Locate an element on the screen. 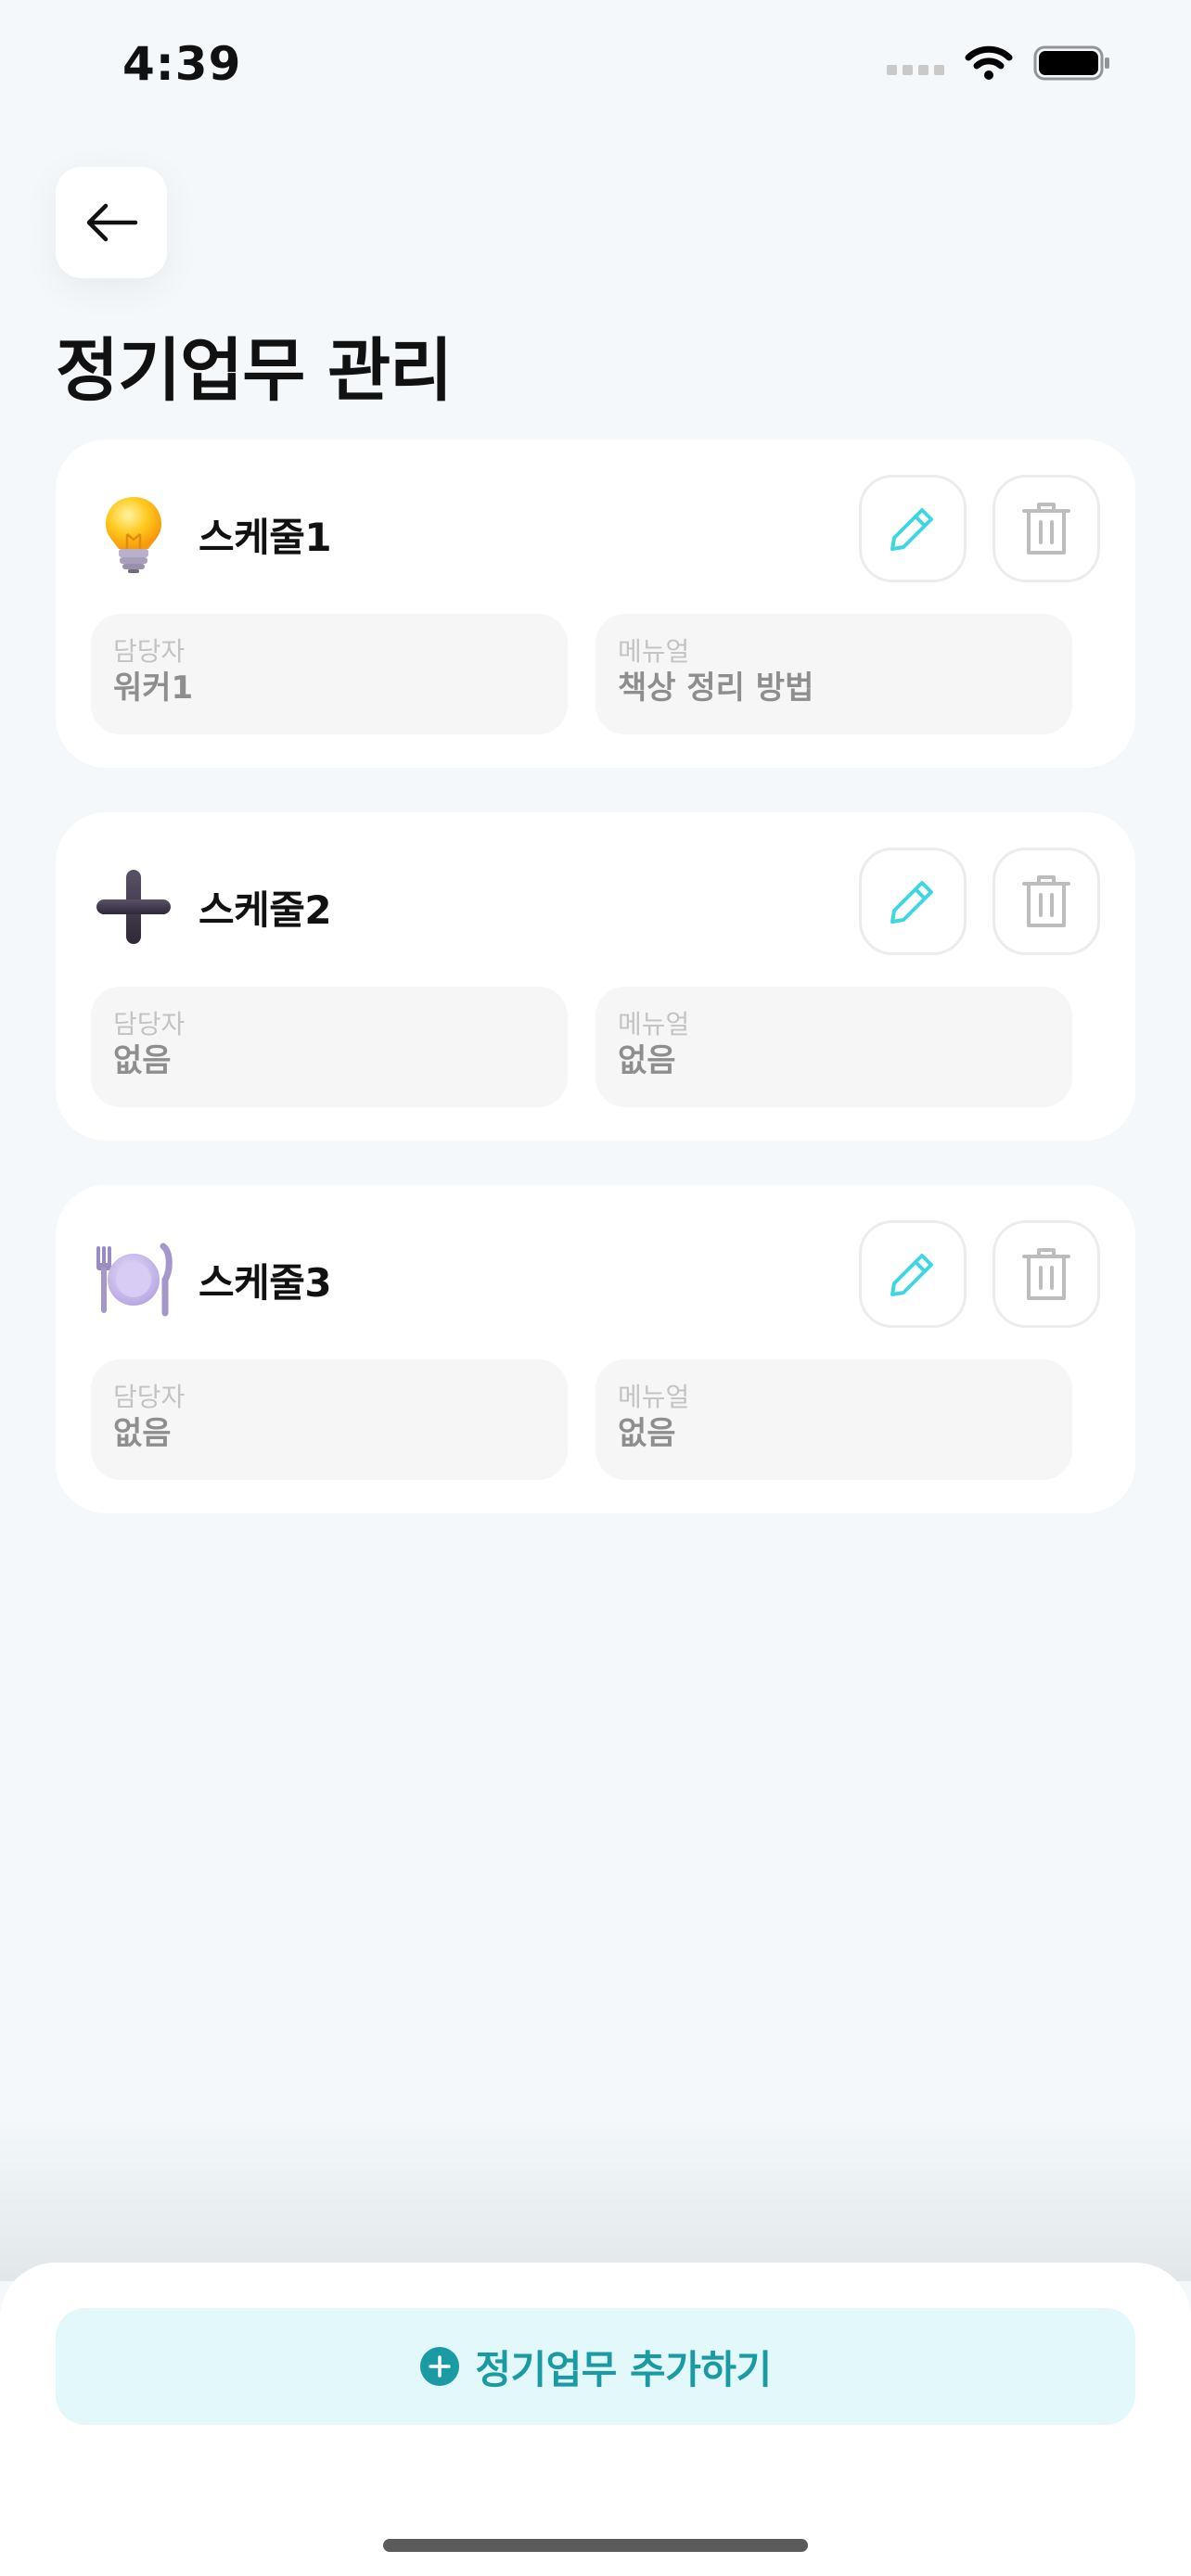 Image resolution: width=1191 pixels, height=2576 pixels. status-icons is located at coordinates (999, 64).